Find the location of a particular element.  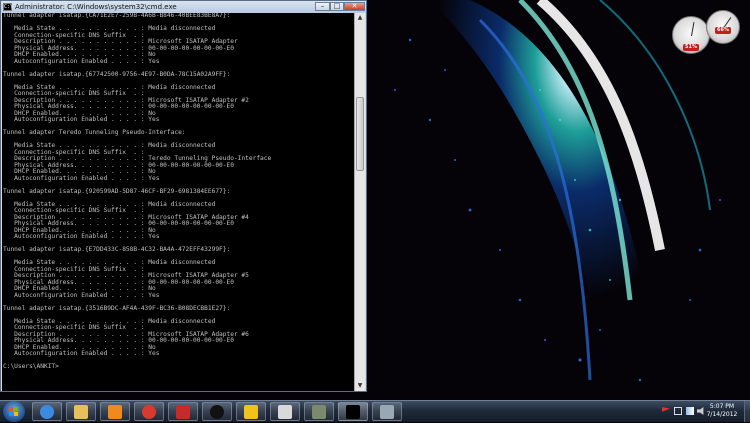

taskbar-button-cmd is located at coordinates (353, 411).